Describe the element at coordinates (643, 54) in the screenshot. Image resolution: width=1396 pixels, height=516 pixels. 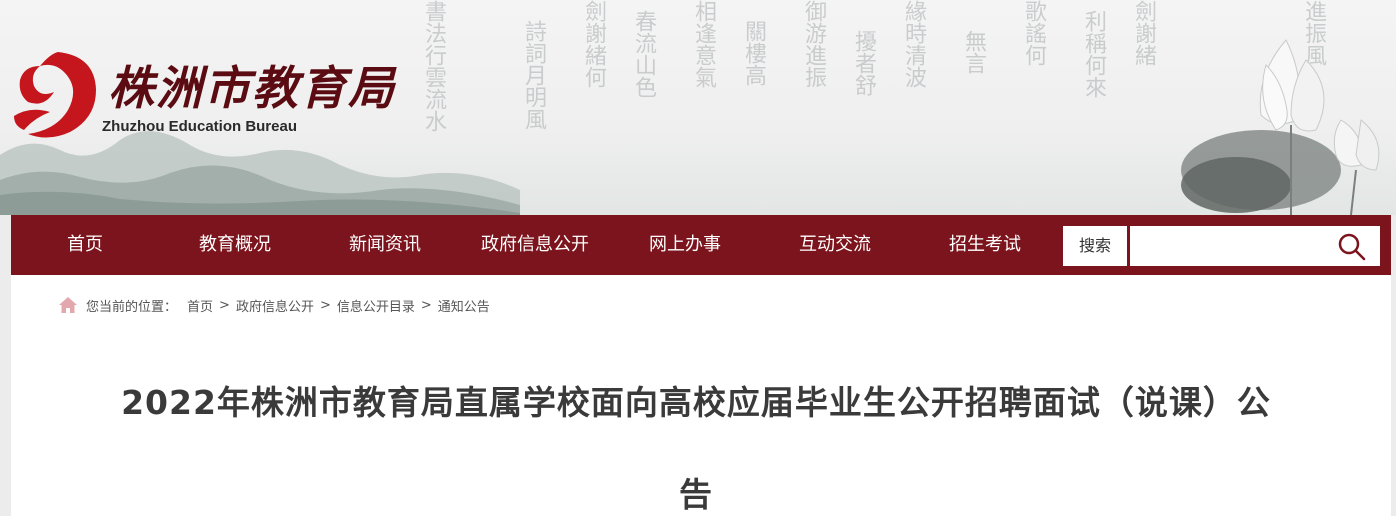
I see `calligraphy-decoration: 春流山色` at that location.